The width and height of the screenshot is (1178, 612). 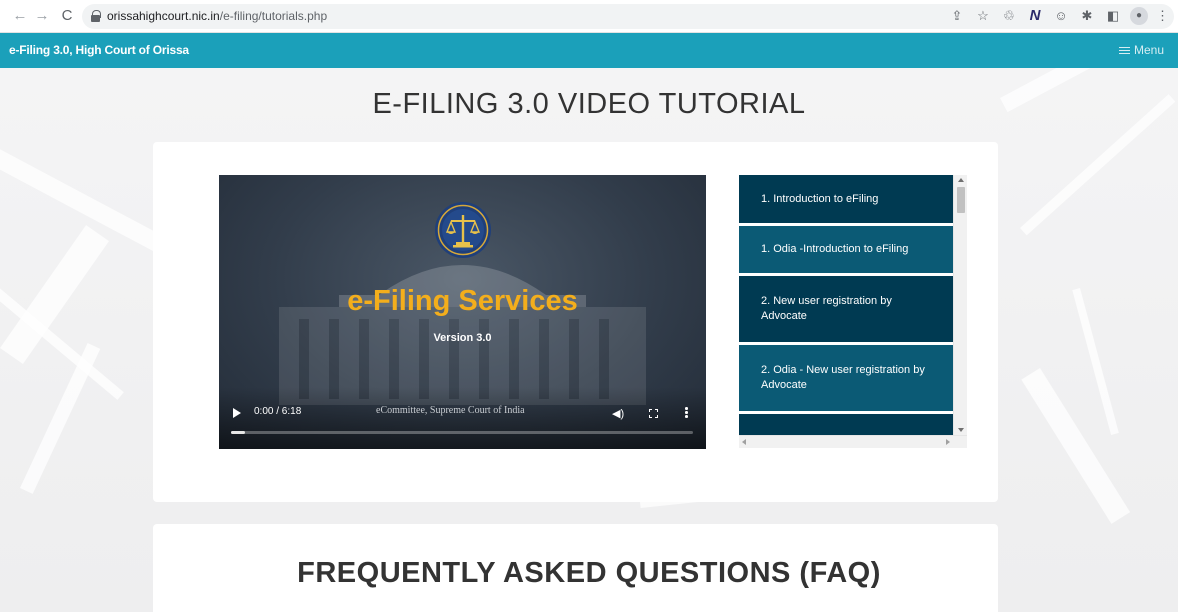 I want to click on lock-icon, so click(x=96, y=16).